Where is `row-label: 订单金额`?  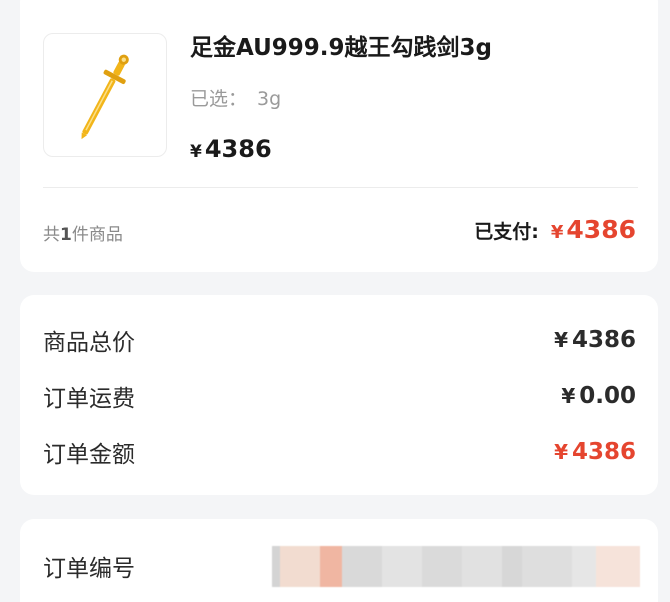 row-label: 订单金额 is located at coordinates (89, 455).